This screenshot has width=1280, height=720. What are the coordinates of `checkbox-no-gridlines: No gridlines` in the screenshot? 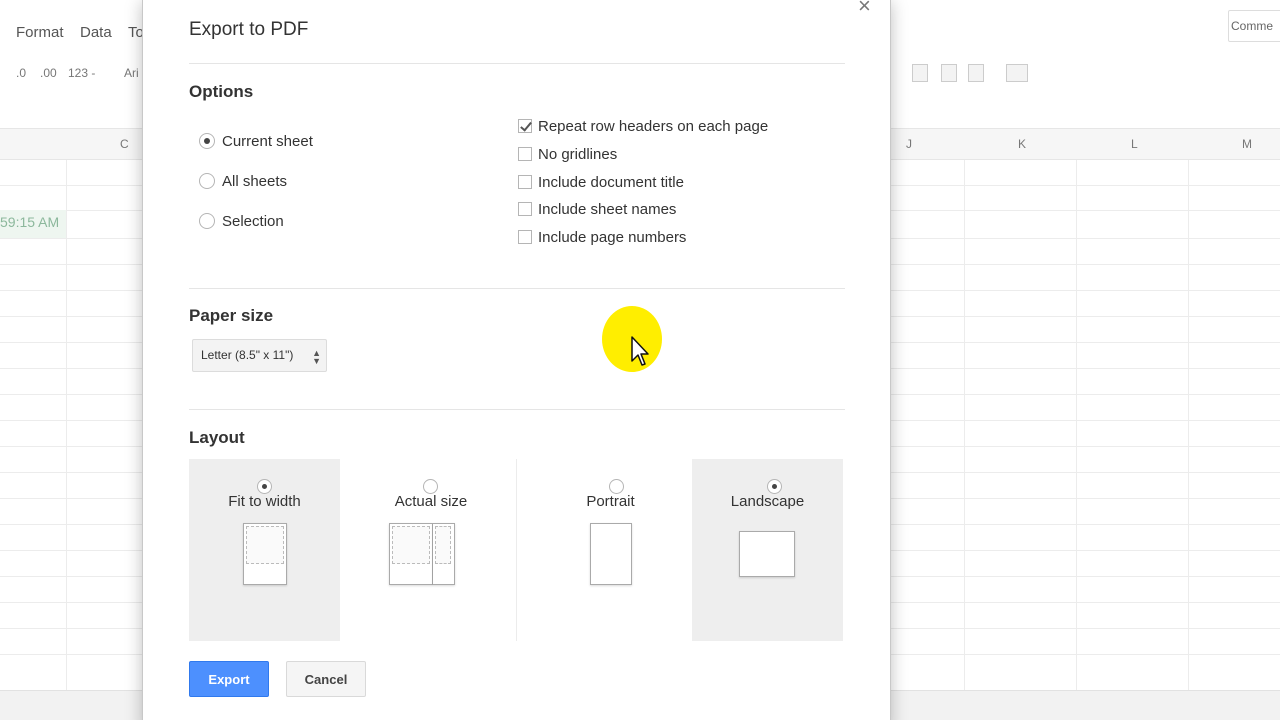 It's located at (567, 154).